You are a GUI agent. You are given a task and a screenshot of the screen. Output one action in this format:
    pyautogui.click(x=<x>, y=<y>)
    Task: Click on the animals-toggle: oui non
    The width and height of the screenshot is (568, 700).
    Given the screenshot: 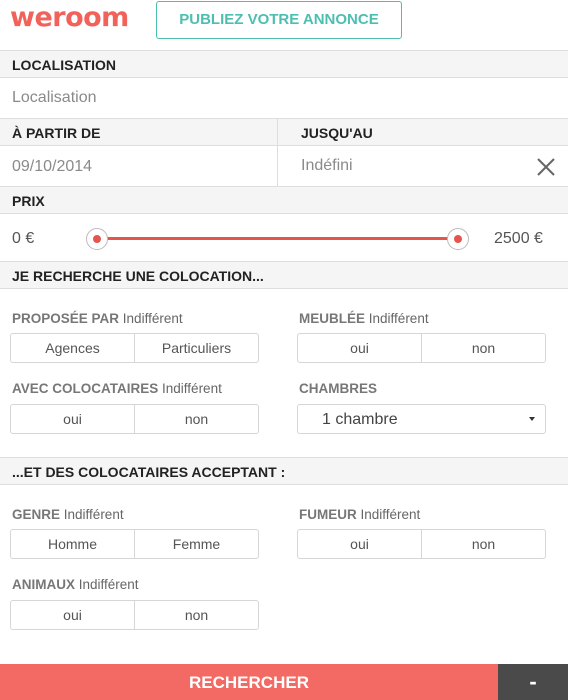 What is the action you would take?
    pyautogui.click(x=134, y=615)
    